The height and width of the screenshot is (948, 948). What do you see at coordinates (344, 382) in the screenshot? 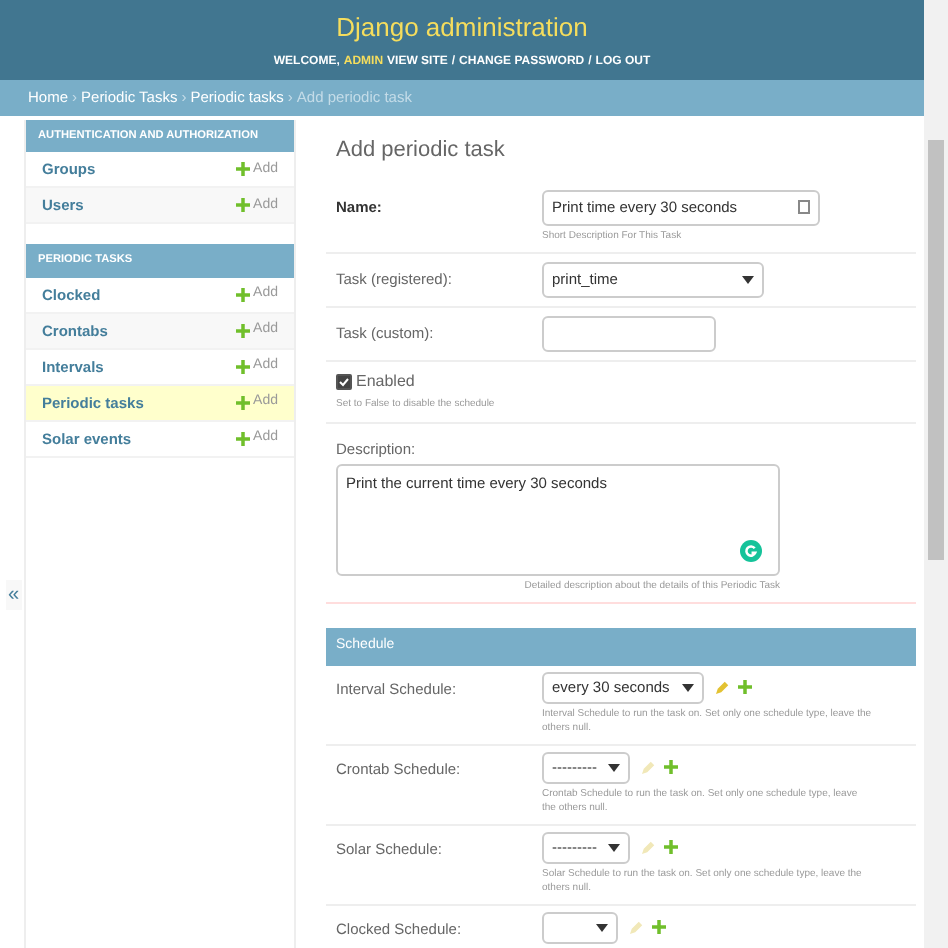
I see `checkbox` at bounding box center [344, 382].